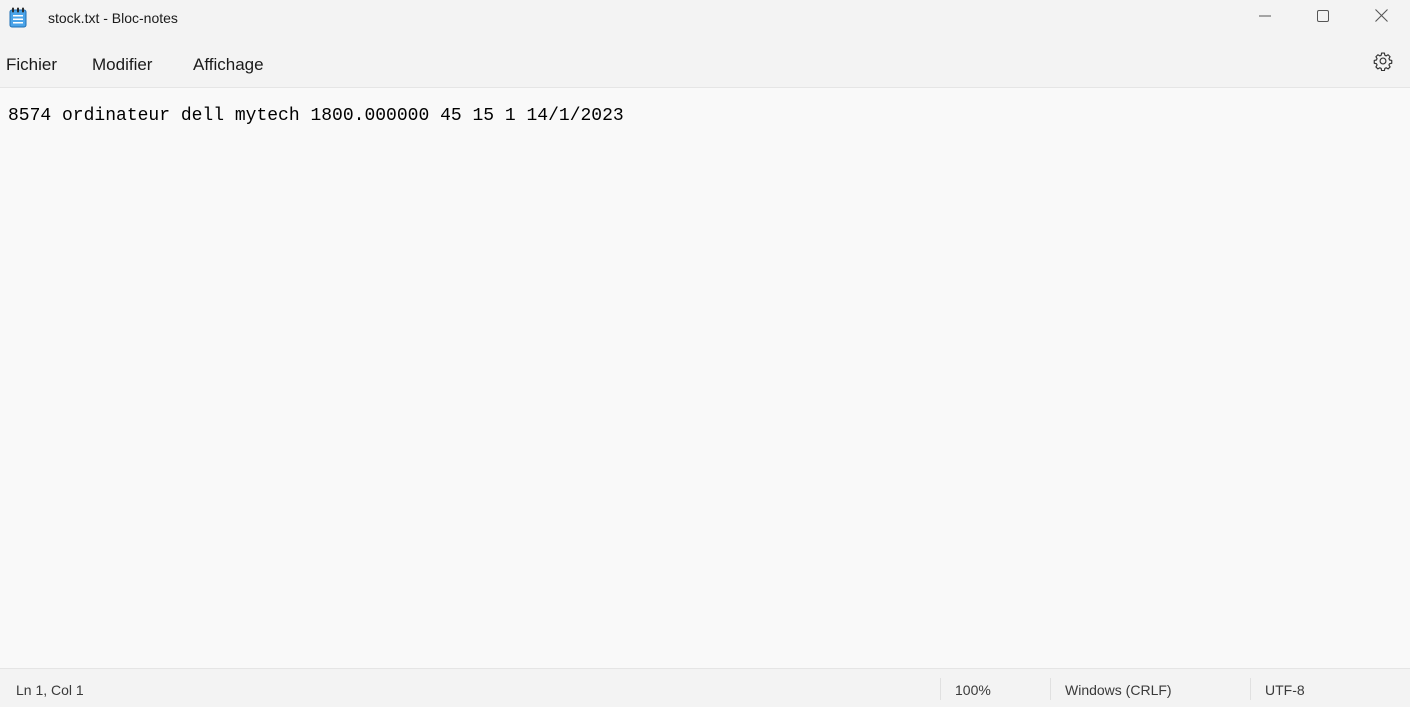 The height and width of the screenshot is (707, 1410). What do you see at coordinates (228, 65) in the screenshot?
I see `menu-affichage: Affichage` at bounding box center [228, 65].